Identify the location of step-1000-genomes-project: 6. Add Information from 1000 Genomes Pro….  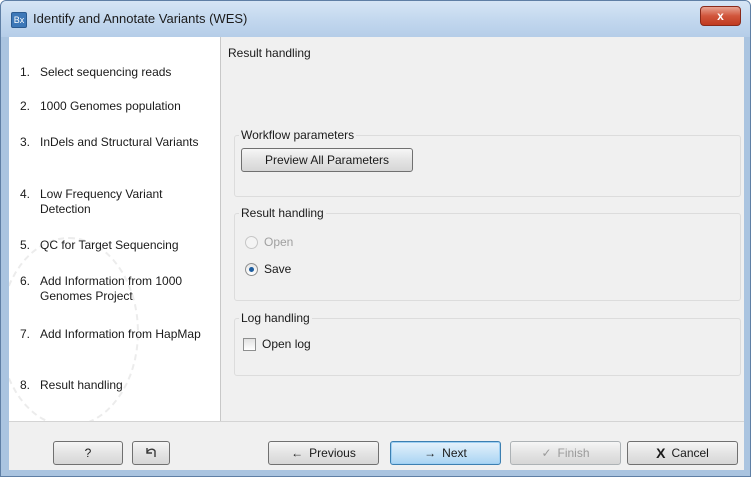
(117, 289).